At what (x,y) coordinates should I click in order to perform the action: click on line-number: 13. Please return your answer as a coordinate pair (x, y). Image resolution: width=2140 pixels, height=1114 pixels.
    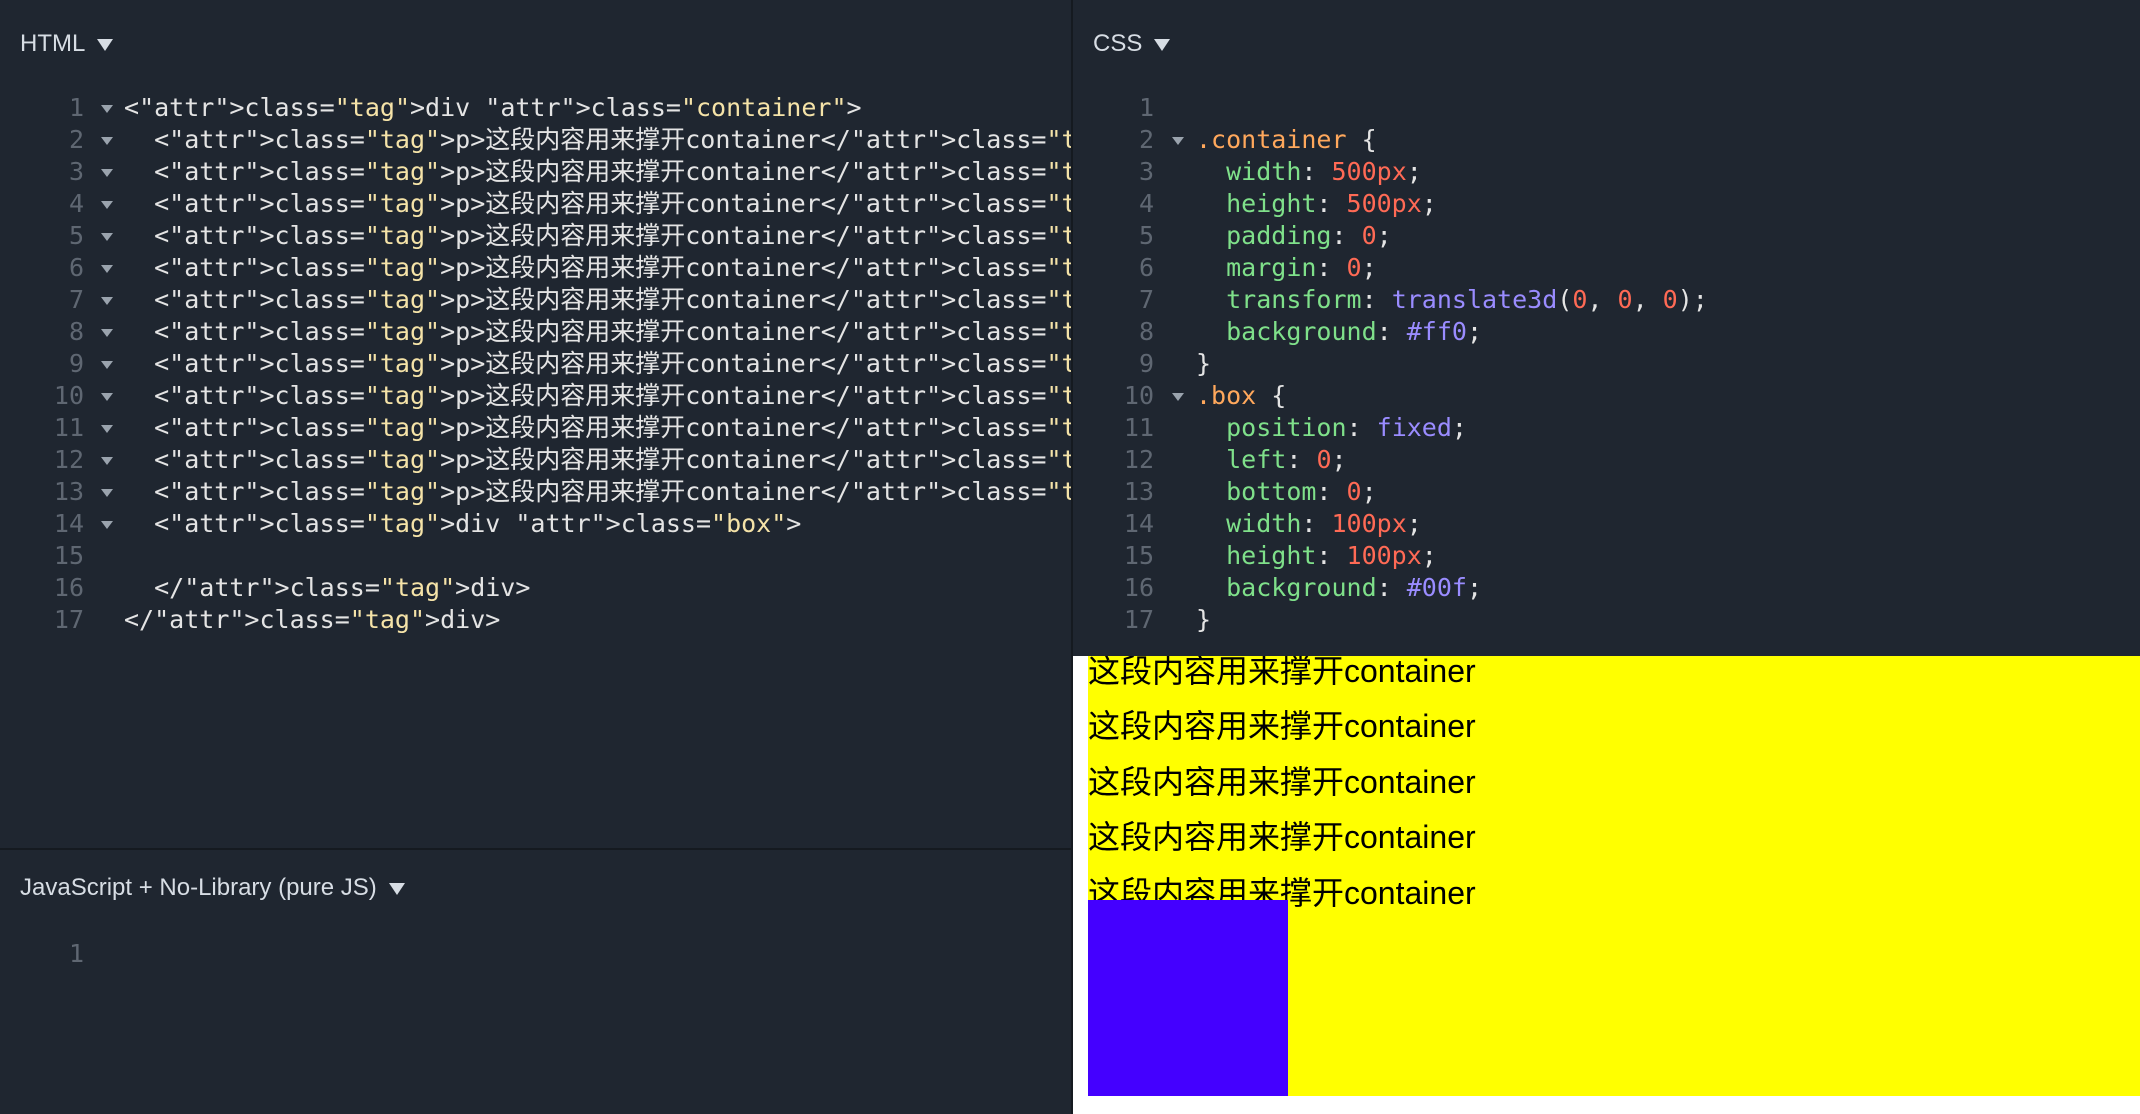
    Looking at the image, I should click on (1138, 491).